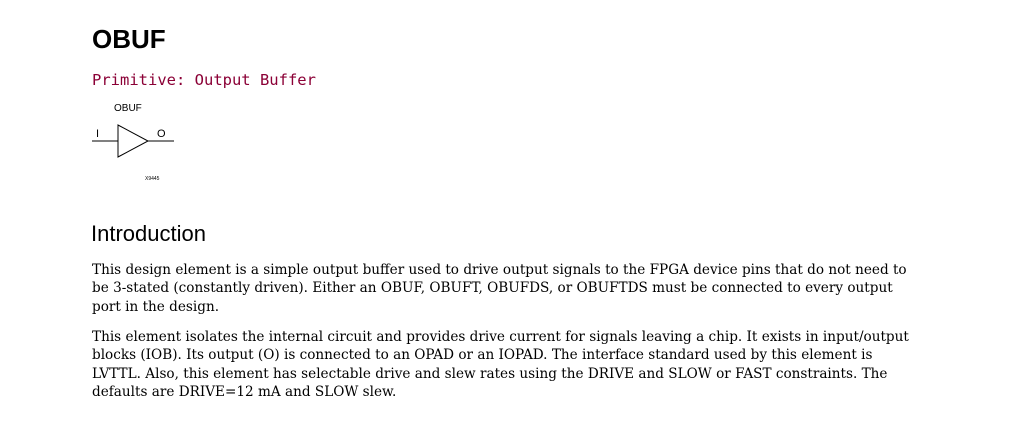 This screenshot has width=1013, height=421. I want to click on symbol-label: OBUF, so click(128, 108).